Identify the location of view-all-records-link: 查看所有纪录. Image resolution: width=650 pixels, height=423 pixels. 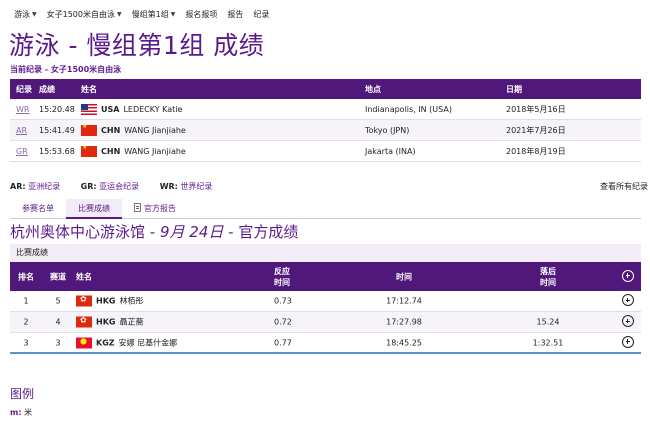
(624, 186).